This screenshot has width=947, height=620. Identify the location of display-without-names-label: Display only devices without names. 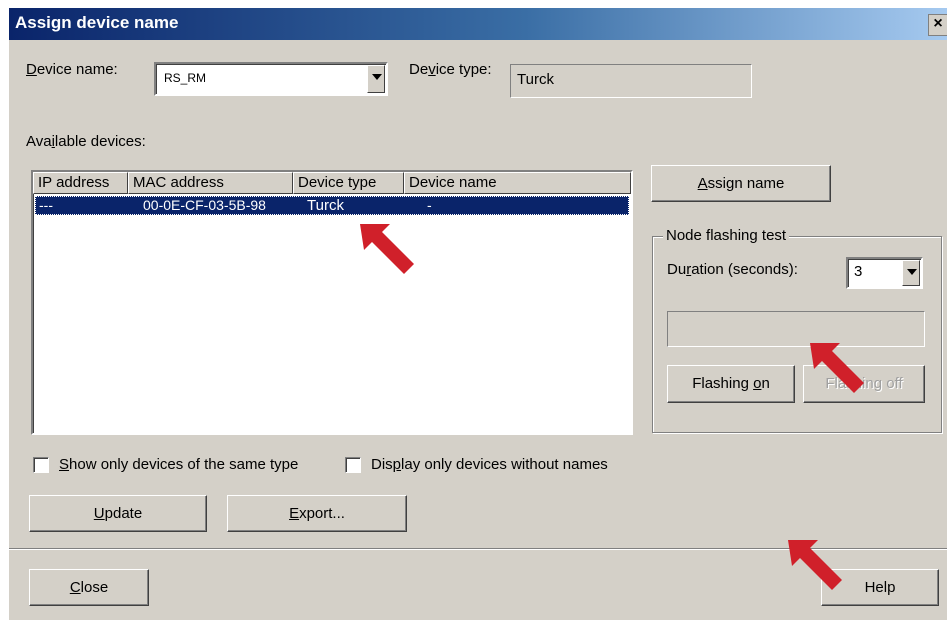
(489, 464).